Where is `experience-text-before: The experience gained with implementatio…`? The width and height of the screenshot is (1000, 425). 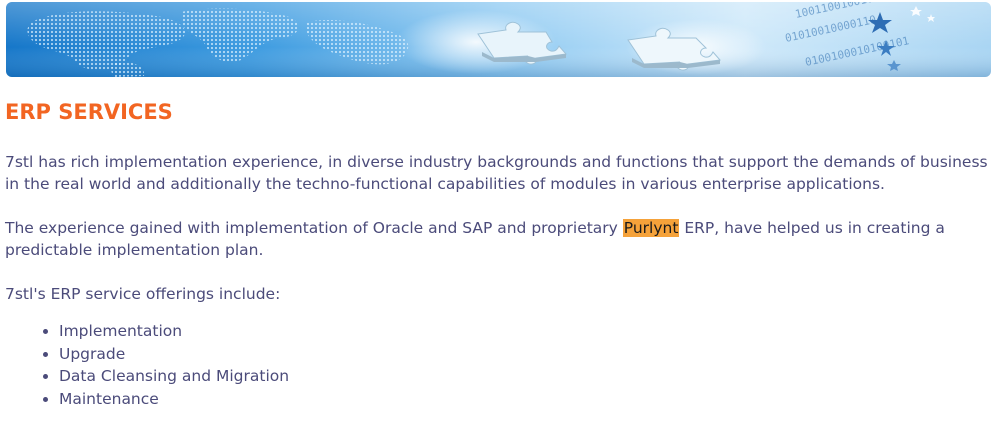 experience-text-before: The experience gained with implementatio… is located at coordinates (314, 228).